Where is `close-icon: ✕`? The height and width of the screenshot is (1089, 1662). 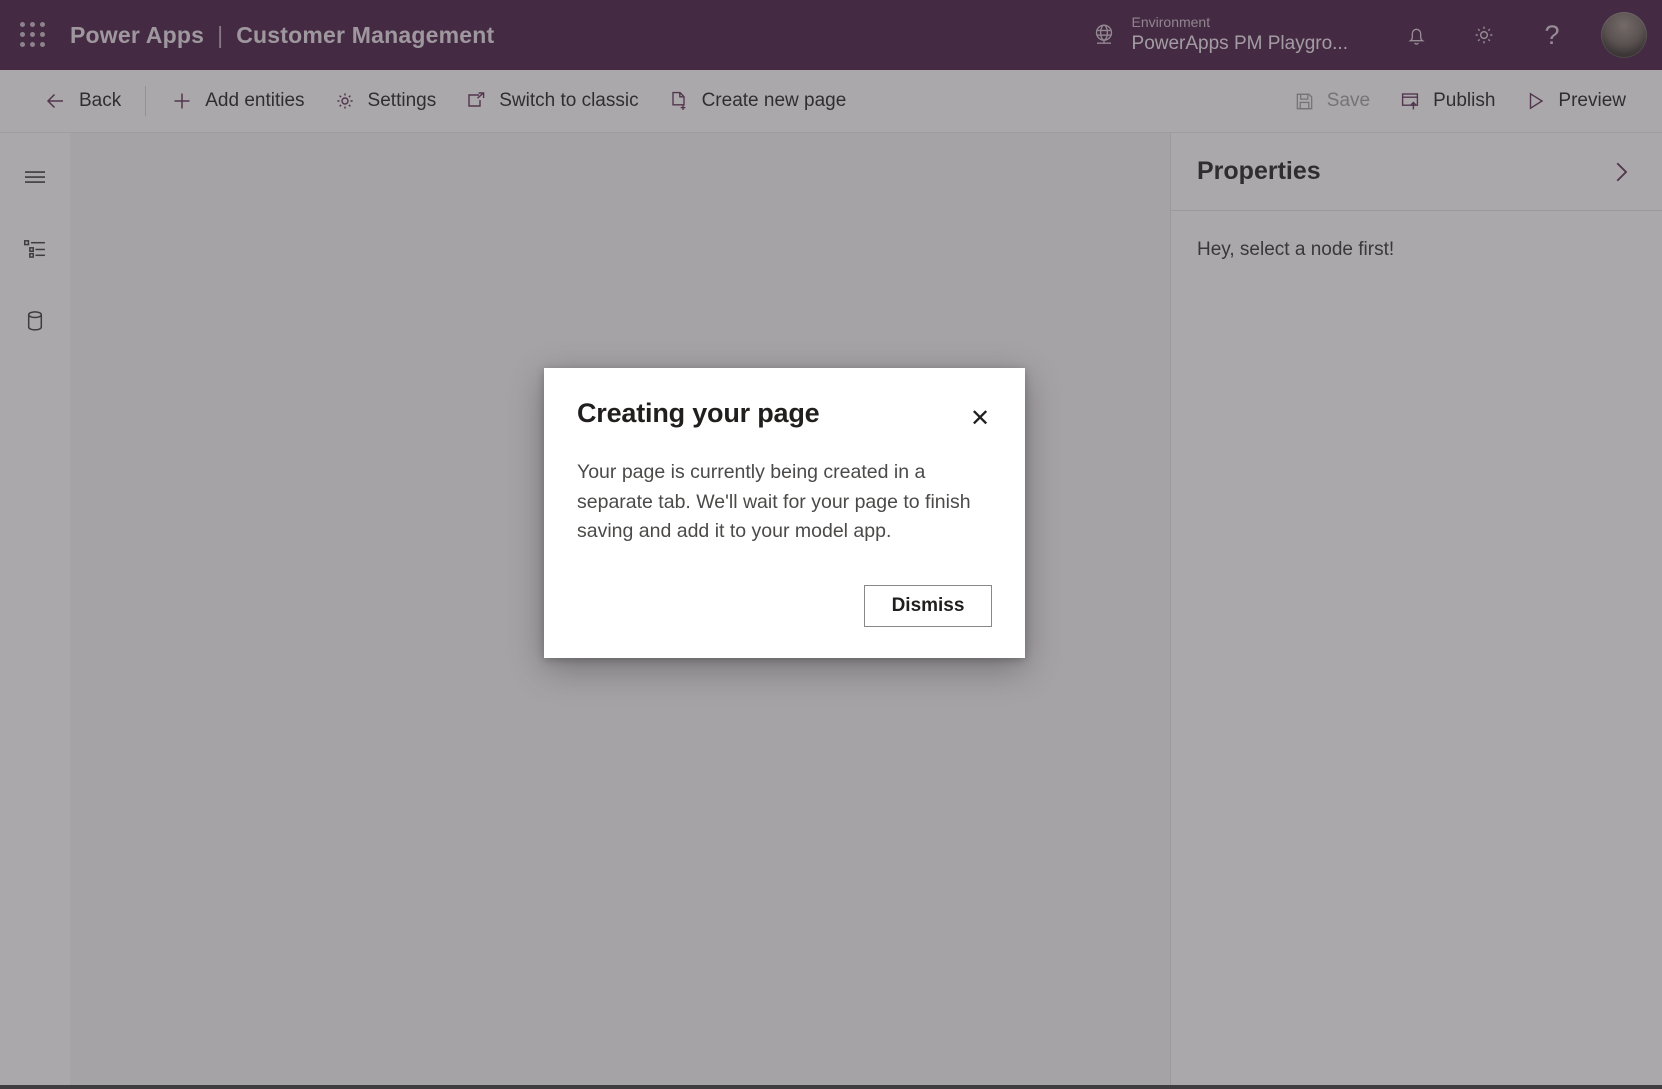
close-icon: ✕ is located at coordinates (980, 418).